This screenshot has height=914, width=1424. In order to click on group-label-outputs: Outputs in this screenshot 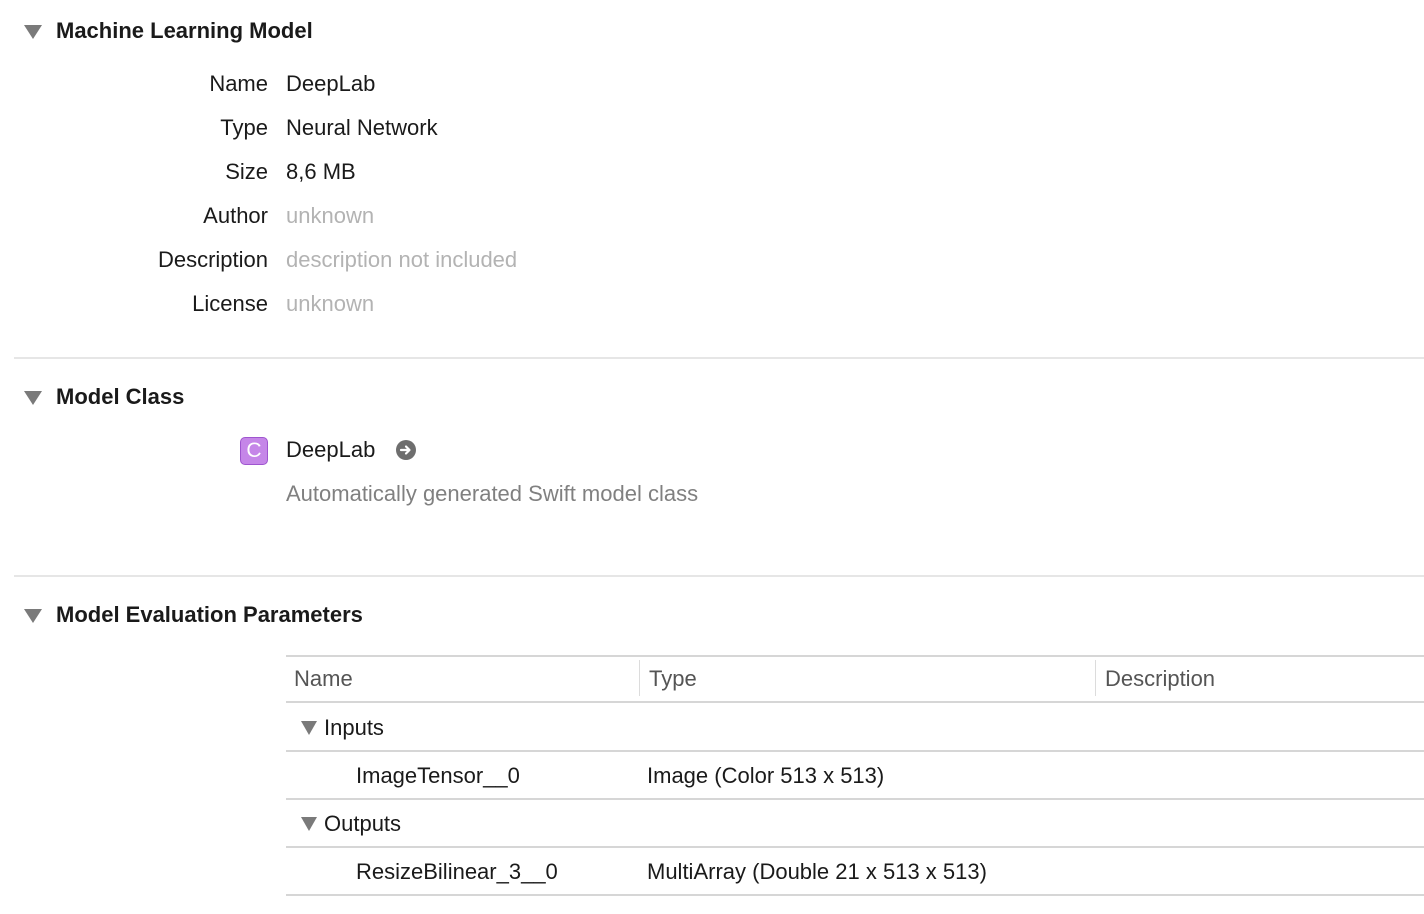, I will do `click(363, 823)`.